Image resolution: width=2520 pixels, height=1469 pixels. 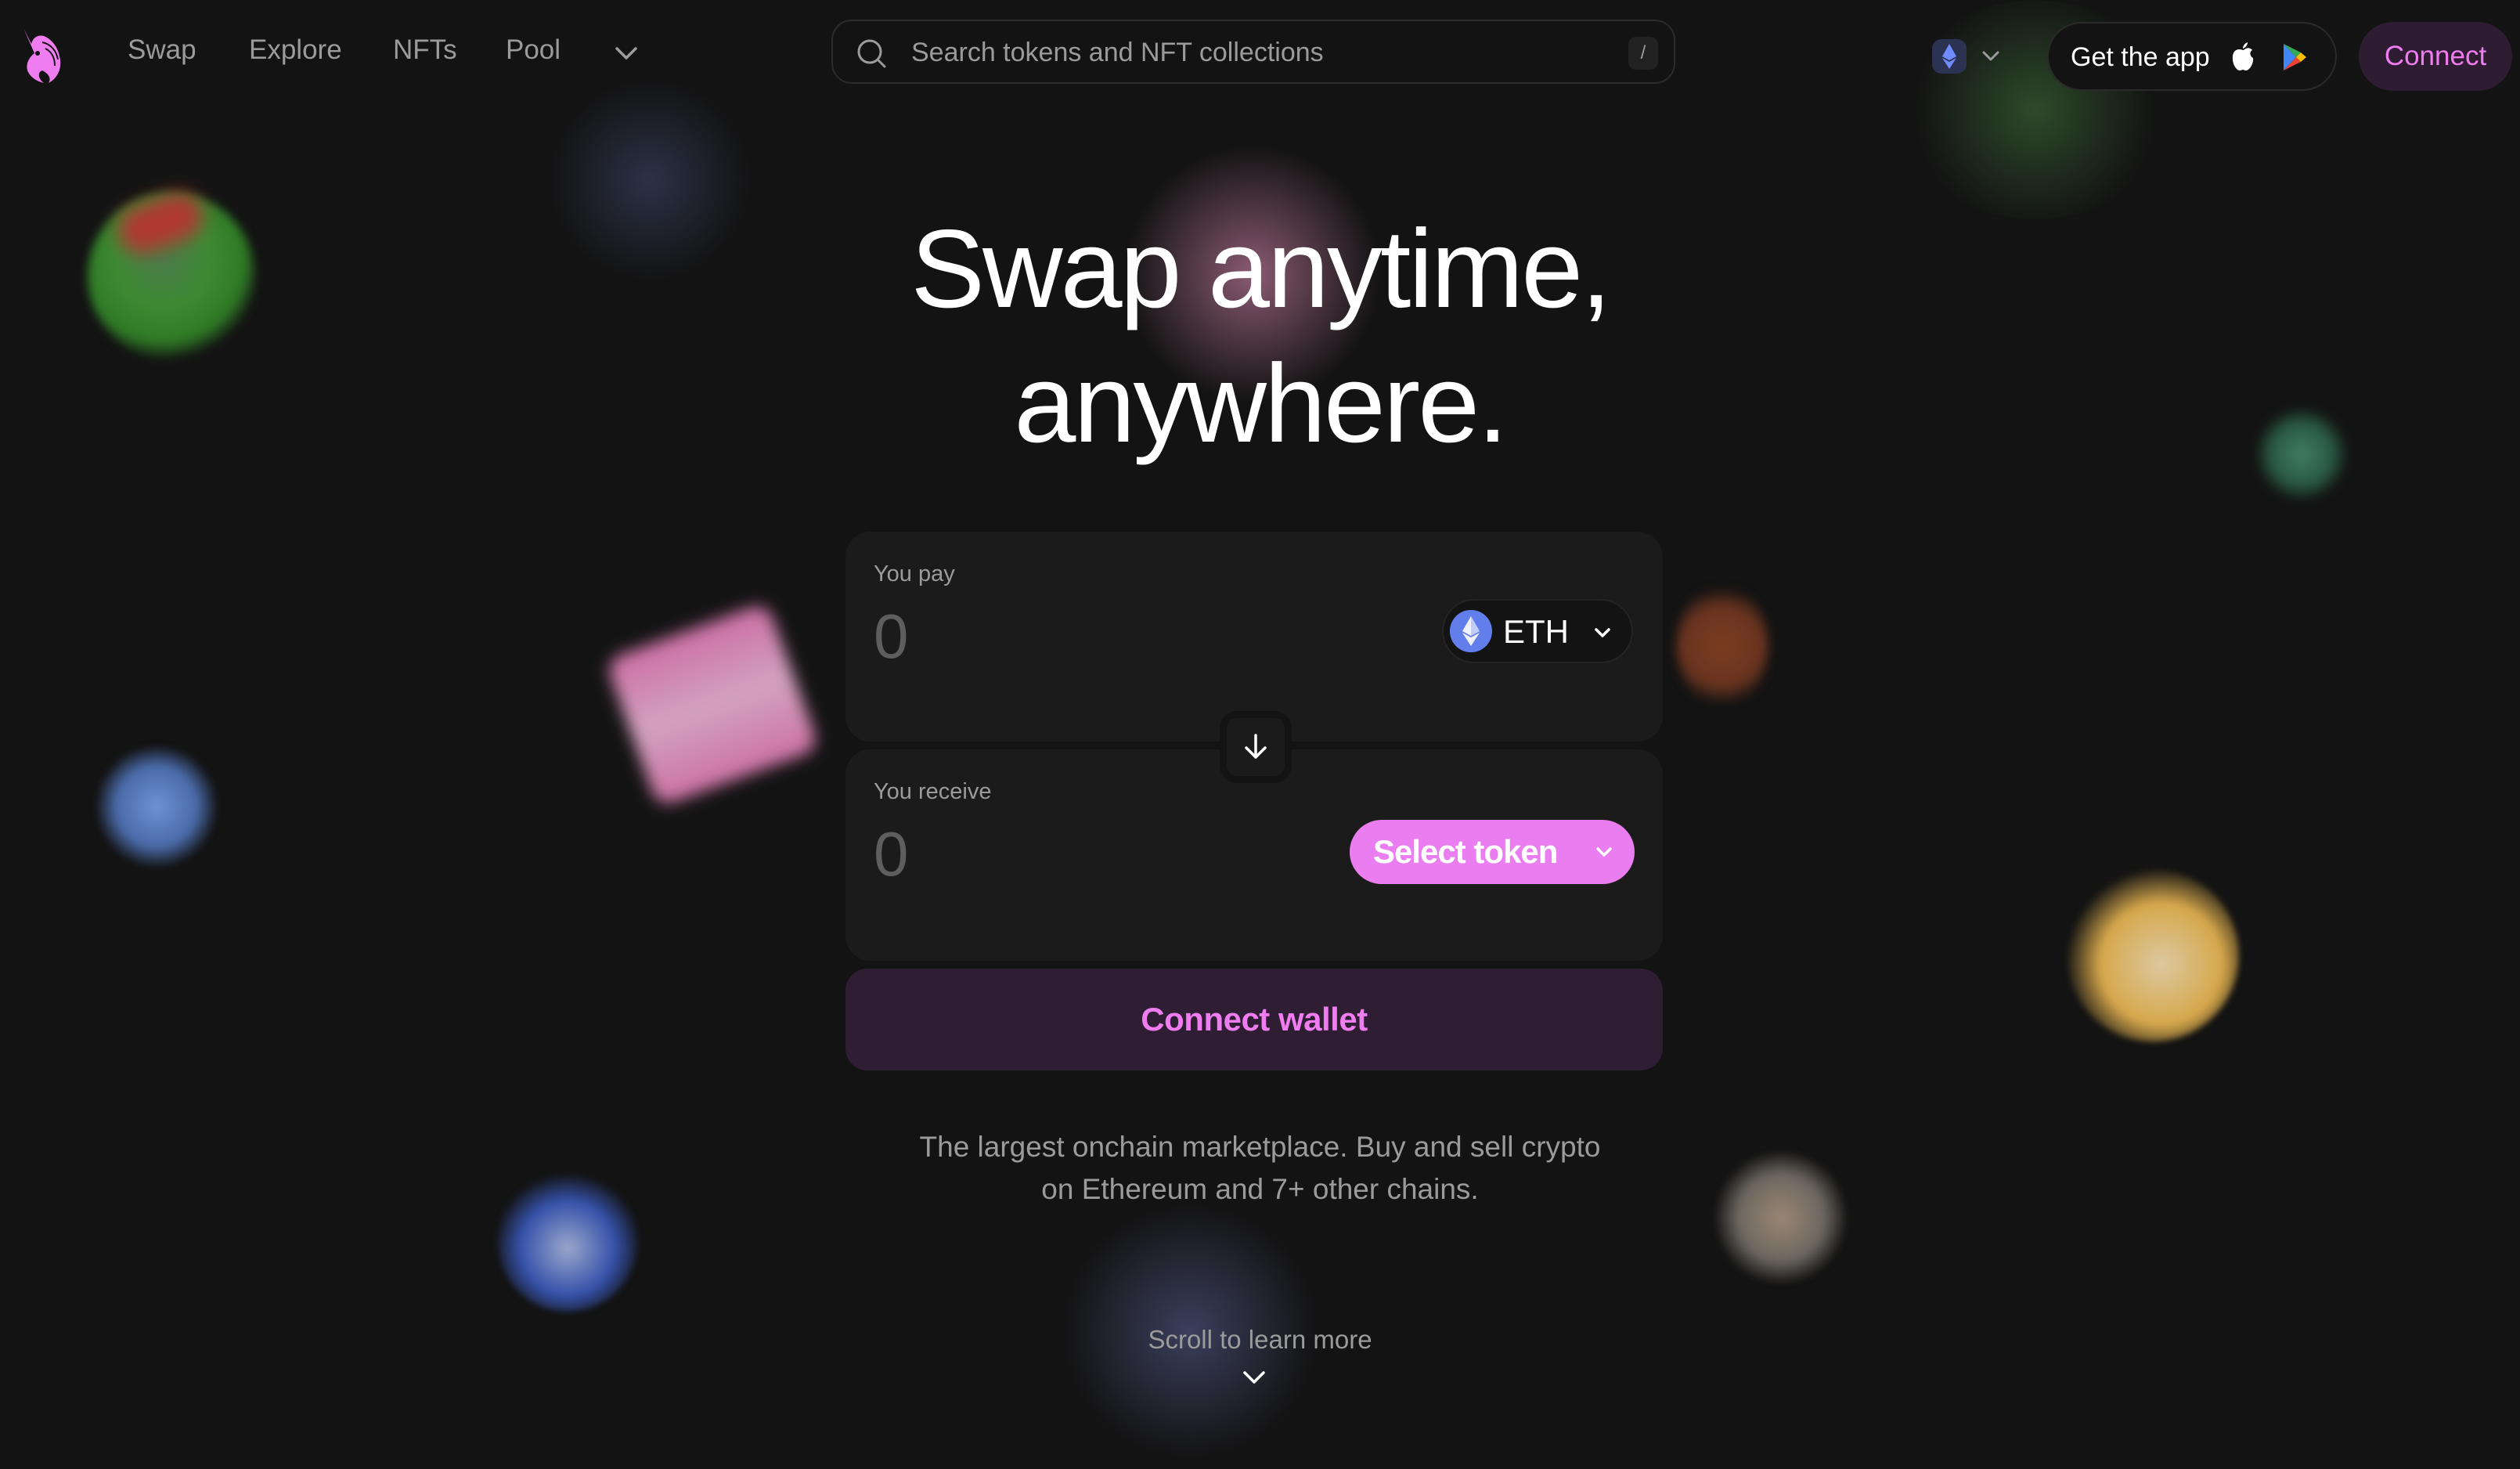 What do you see at coordinates (162, 50) in the screenshot?
I see `nav-link-swap: Swap` at bounding box center [162, 50].